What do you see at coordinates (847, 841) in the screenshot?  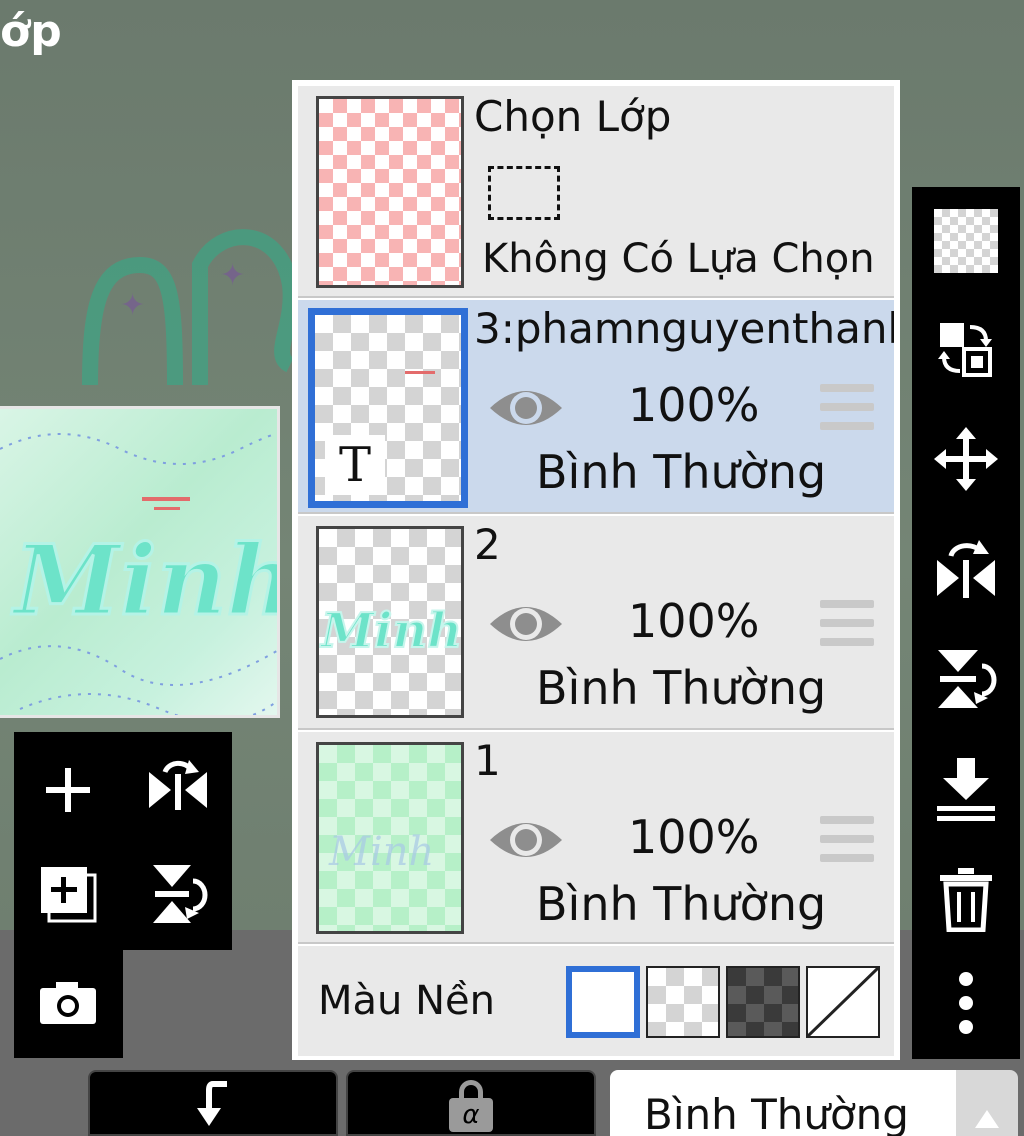 I see `layer-1-drag-handle-icon` at bounding box center [847, 841].